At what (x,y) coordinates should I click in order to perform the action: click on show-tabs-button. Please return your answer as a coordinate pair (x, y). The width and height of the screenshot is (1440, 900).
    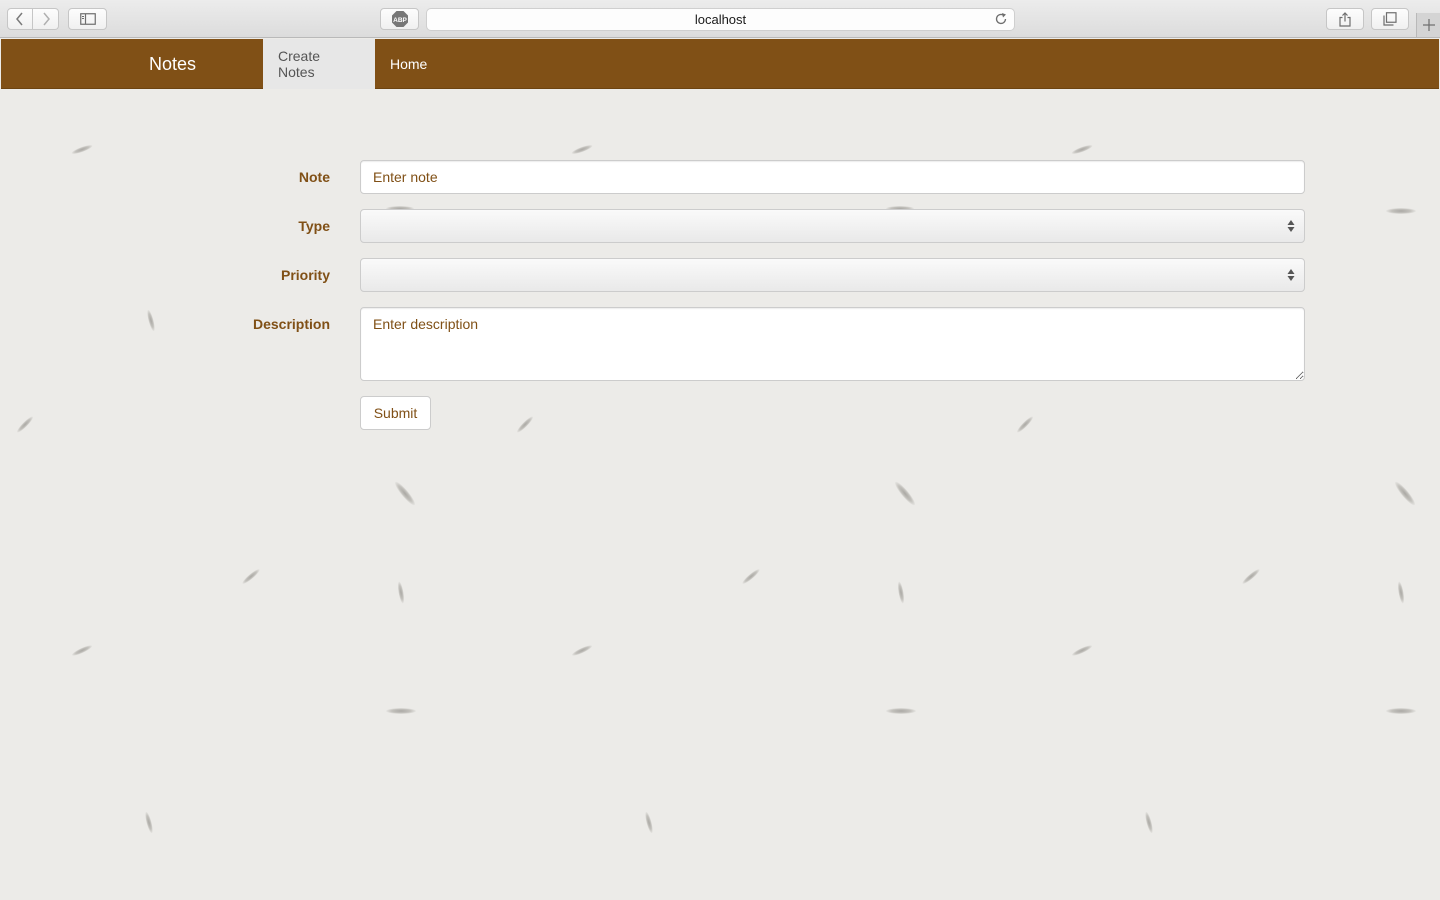
    Looking at the image, I should click on (1390, 19).